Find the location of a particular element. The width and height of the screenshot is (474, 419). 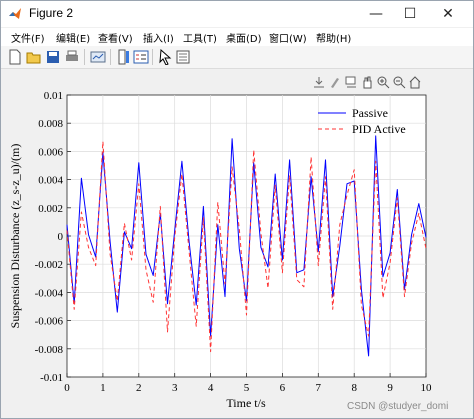

open-file-icon is located at coordinates (34, 57).